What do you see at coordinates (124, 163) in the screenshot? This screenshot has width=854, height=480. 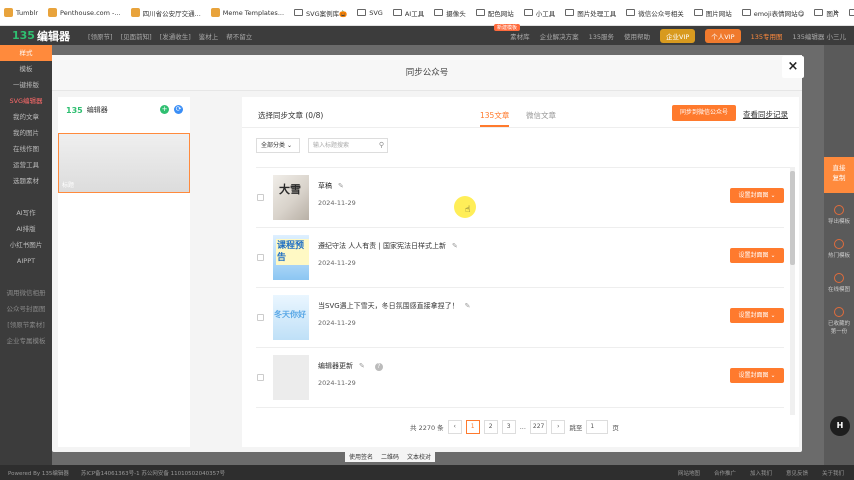 I see `account-card: 标题` at bounding box center [124, 163].